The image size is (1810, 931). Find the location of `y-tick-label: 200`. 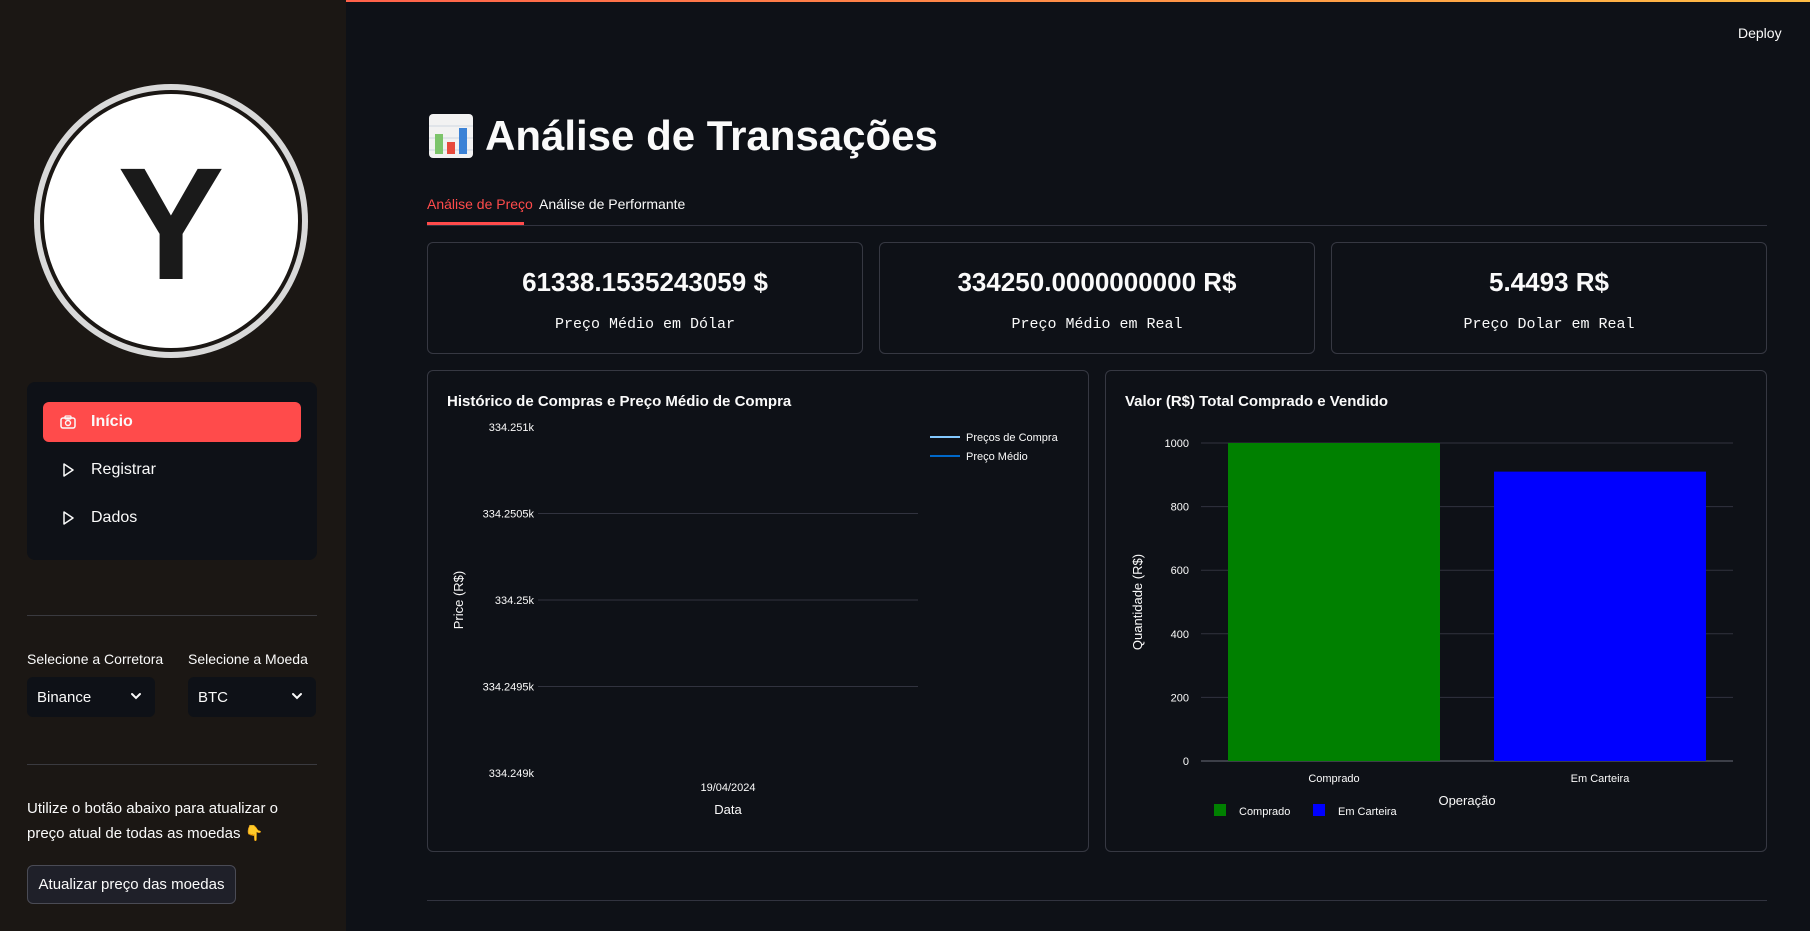

y-tick-label: 200 is located at coordinates (1180, 698).